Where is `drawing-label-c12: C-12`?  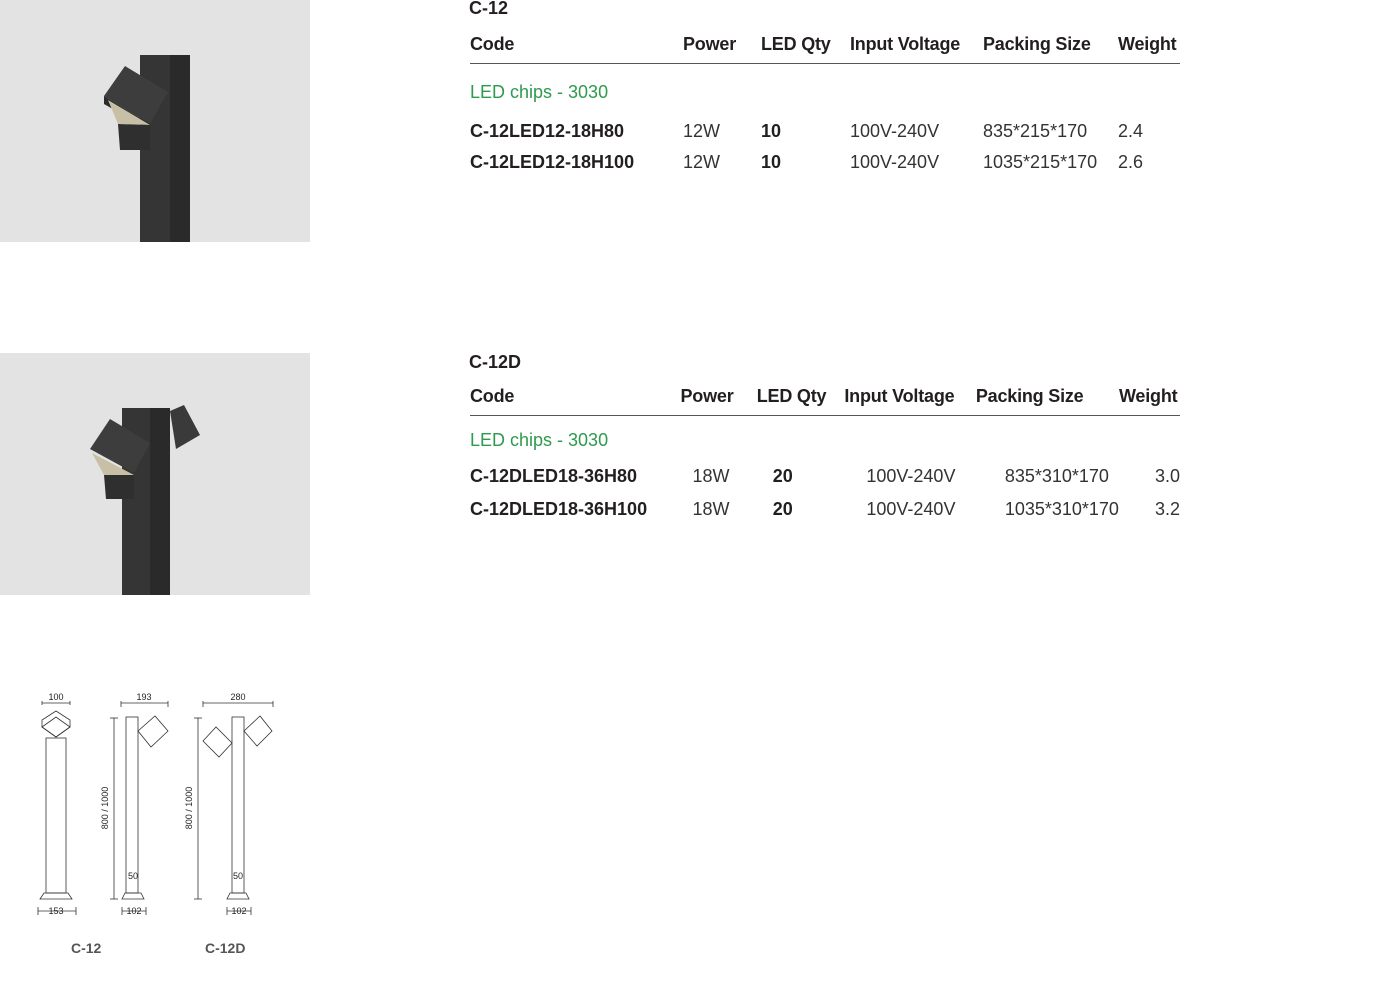 drawing-label-c12: C-12 is located at coordinates (86, 948).